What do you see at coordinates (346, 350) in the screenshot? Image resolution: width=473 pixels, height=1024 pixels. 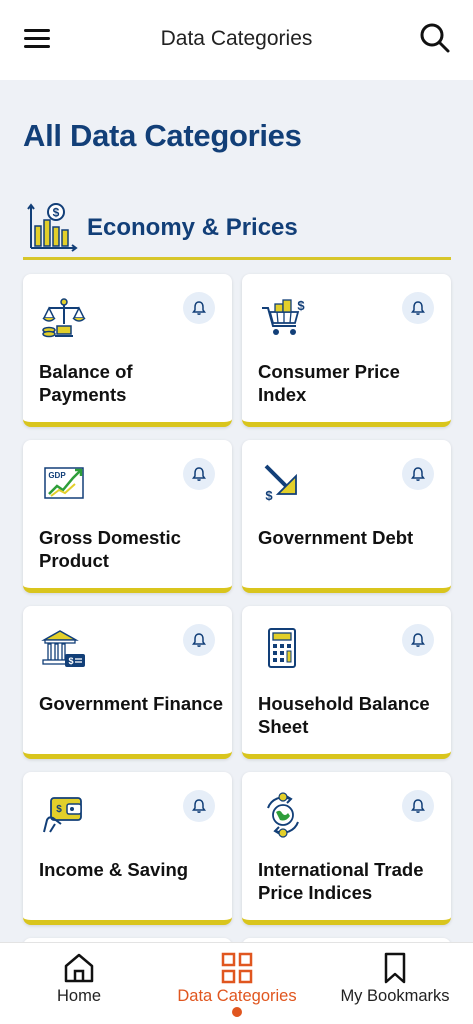 I see `category-card-consumer-price-index: $ Consumer Price Index` at bounding box center [346, 350].